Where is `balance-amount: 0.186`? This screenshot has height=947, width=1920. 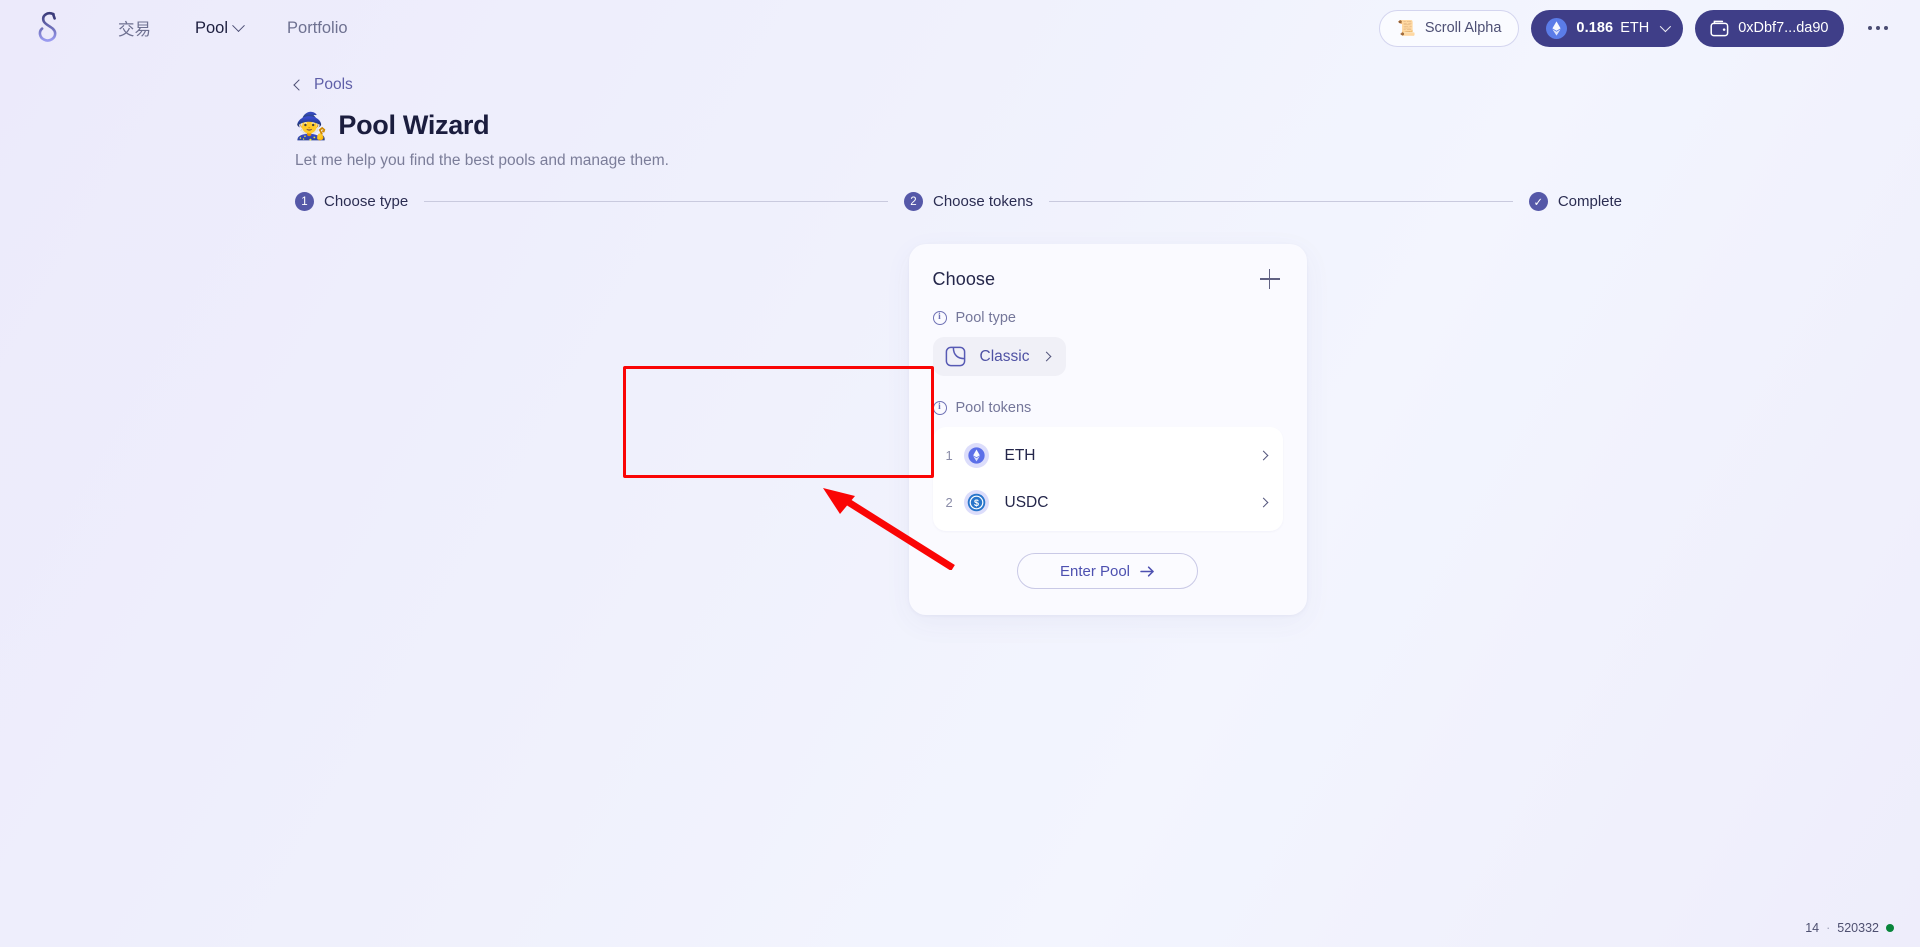 balance-amount: 0.186 is located at coordinates (1595, 28).